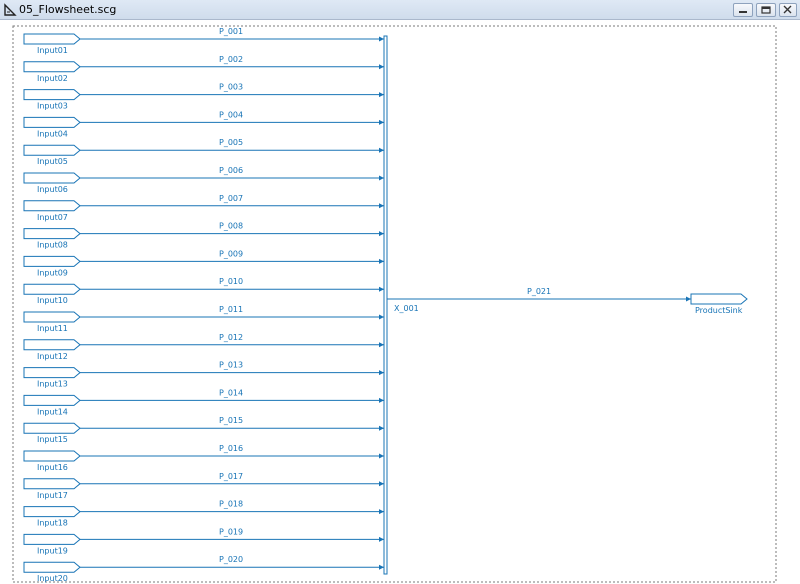 The height and width of the screenshot is (584, 800). What do you see at coordinates (52, 550) in the screenshot?
I see `input-feed-label: Input19` at bounding box center [52, 550].